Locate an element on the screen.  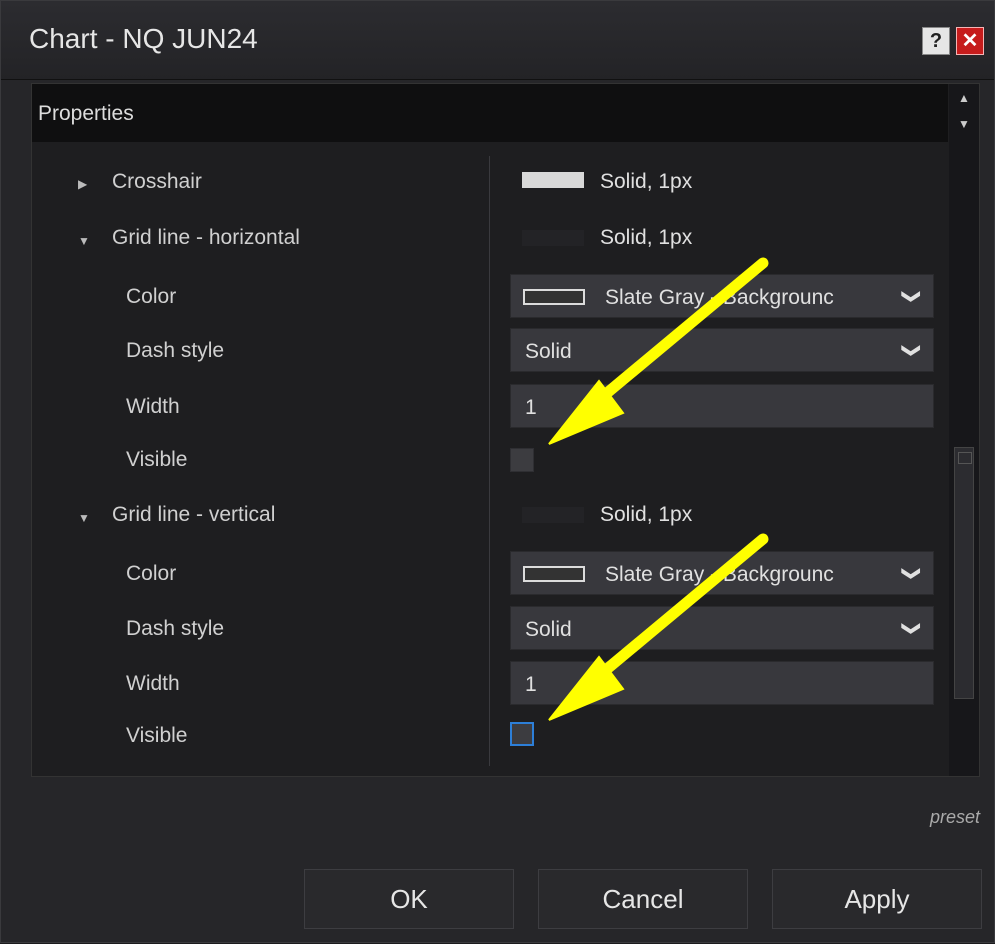
properties-header: Properties is located at coordinates (490, 113).